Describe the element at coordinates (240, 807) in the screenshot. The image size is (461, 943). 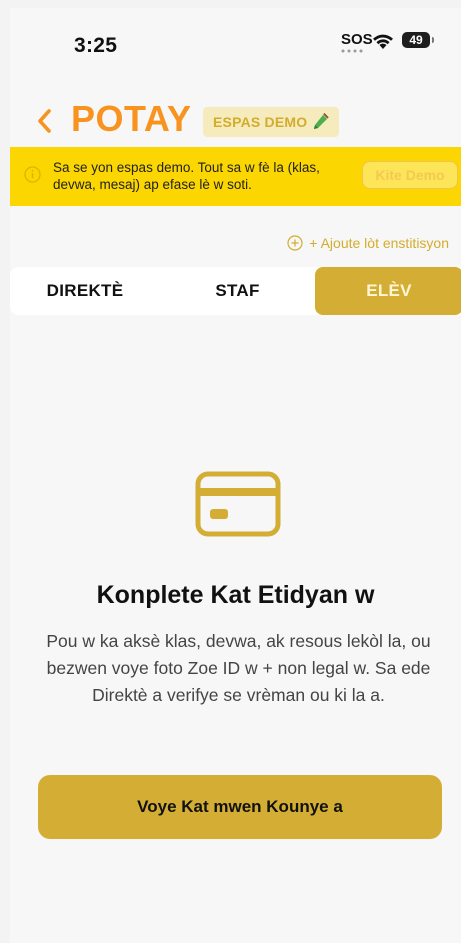
I see `send-id-card-button: Voye Kat mwen Kounye a` at that location.